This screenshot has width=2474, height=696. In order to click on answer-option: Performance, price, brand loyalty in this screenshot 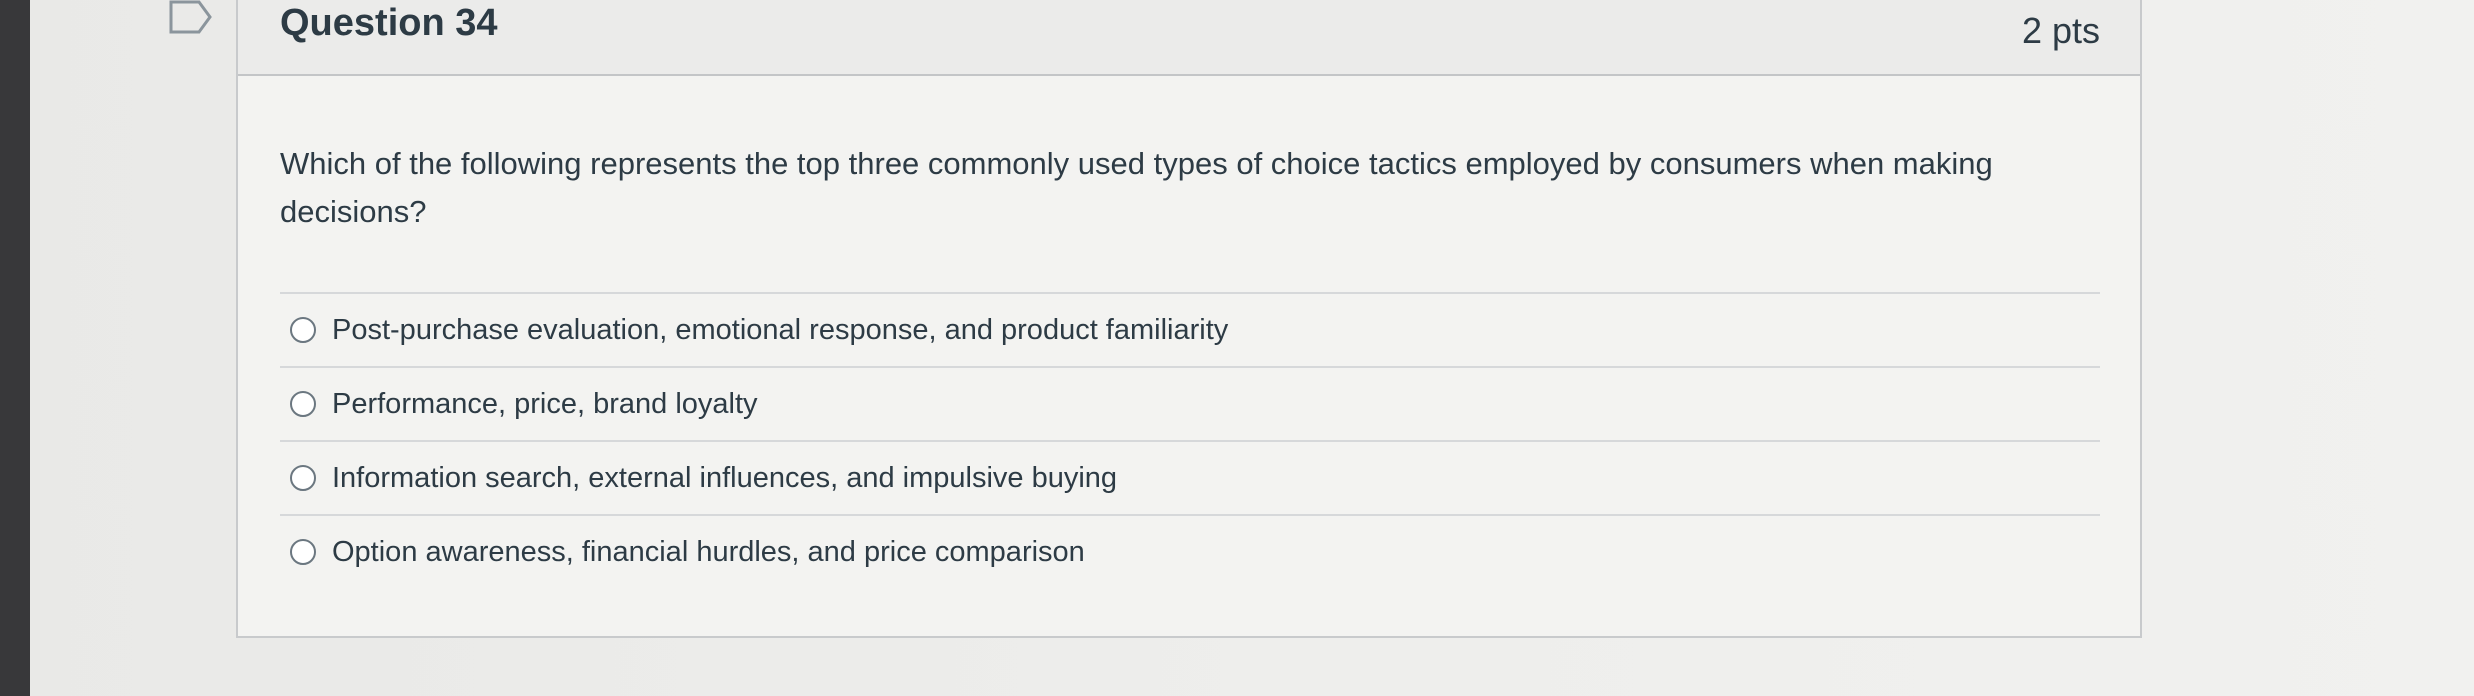, I will do `click(1190, 405)`.